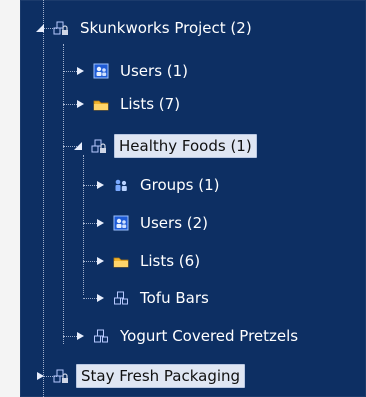 The height and width of the screenshot is (397, 366). I want to click on tree-node-label-selected: Stay Fresh Packaging, so click(161, 376).